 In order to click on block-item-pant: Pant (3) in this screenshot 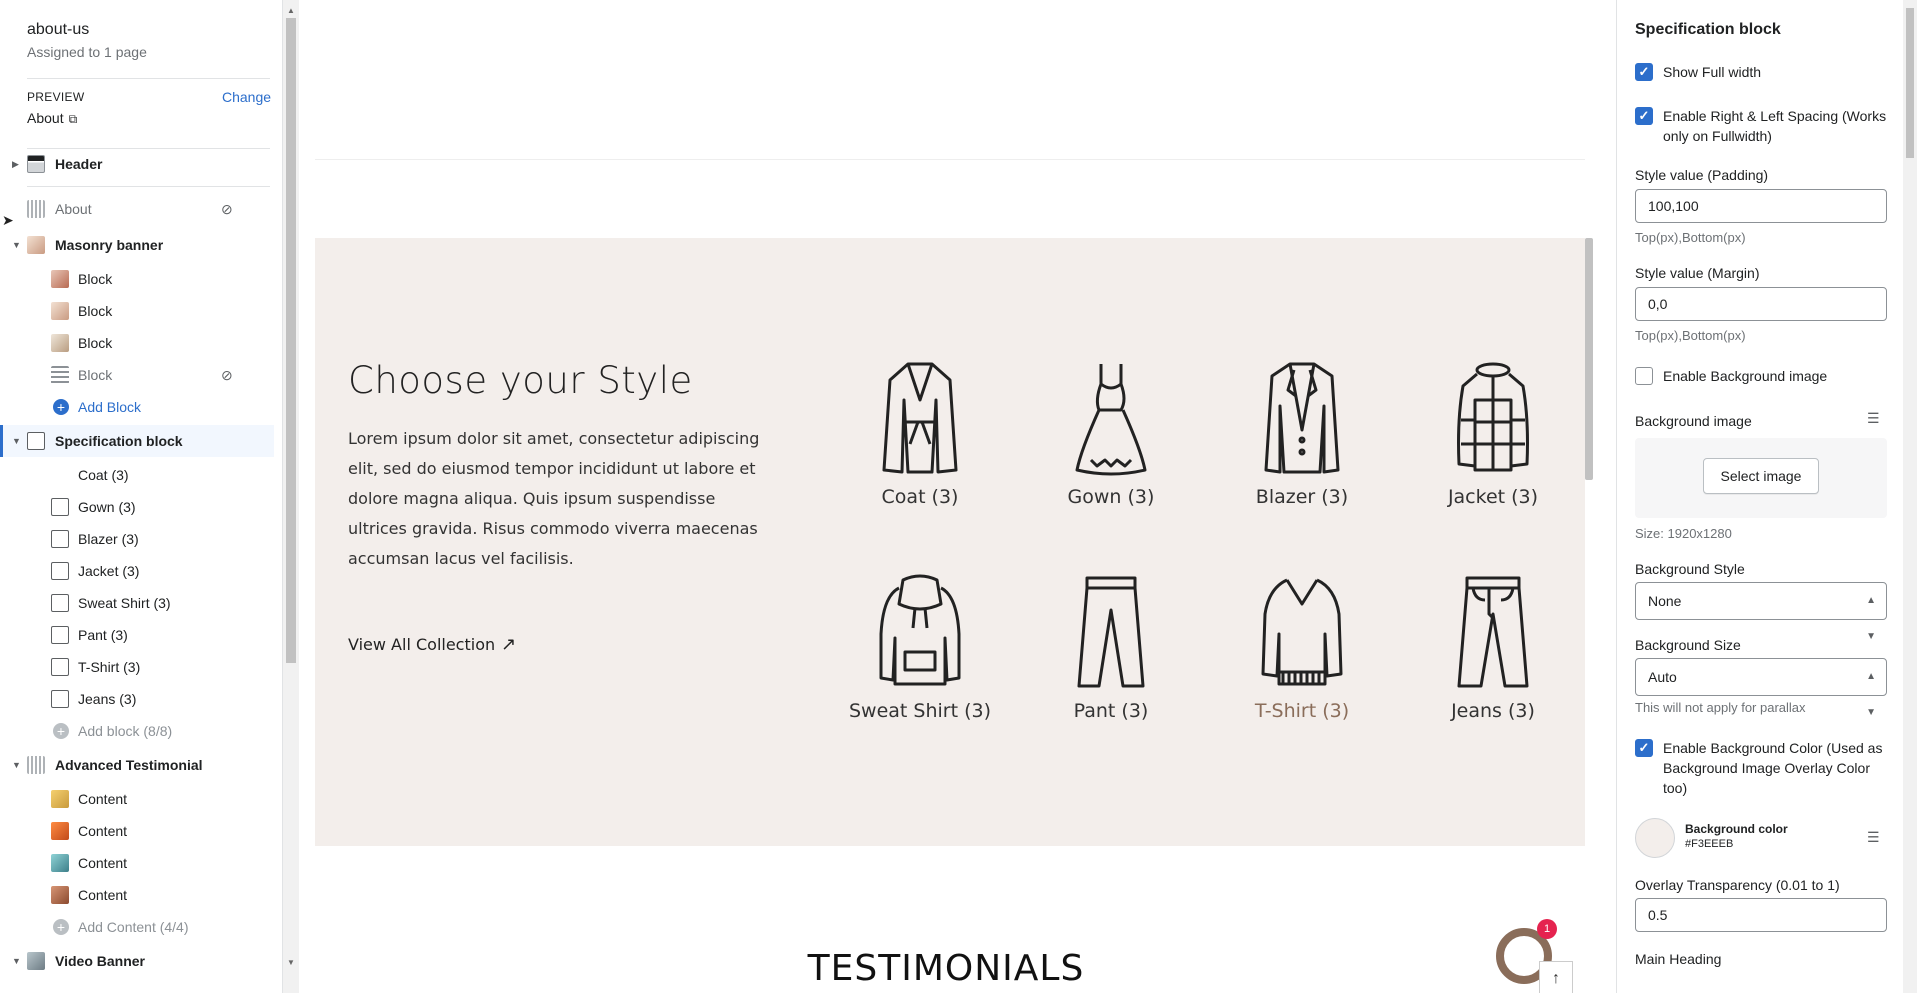, I will do `click(137, 635)`.